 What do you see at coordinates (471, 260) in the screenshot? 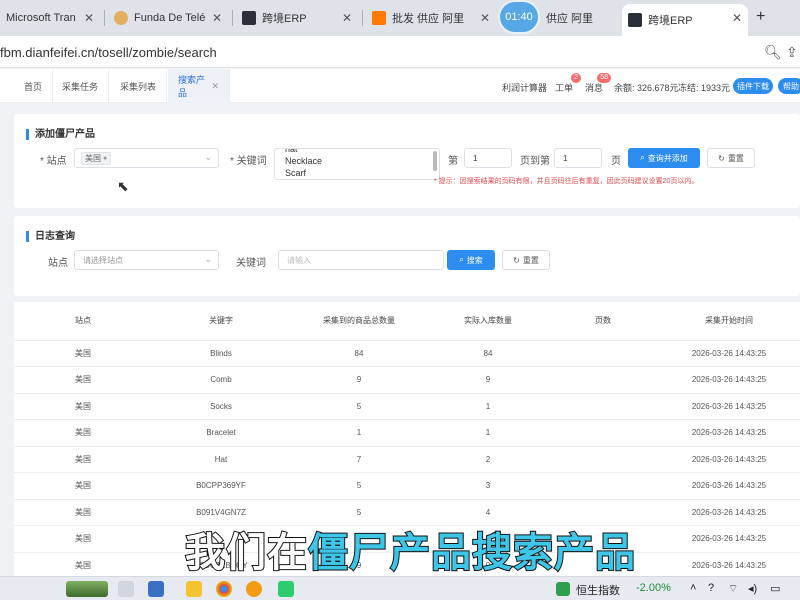
I see `search-button: ⌕ 搜索` at bounding box center [471, 260].